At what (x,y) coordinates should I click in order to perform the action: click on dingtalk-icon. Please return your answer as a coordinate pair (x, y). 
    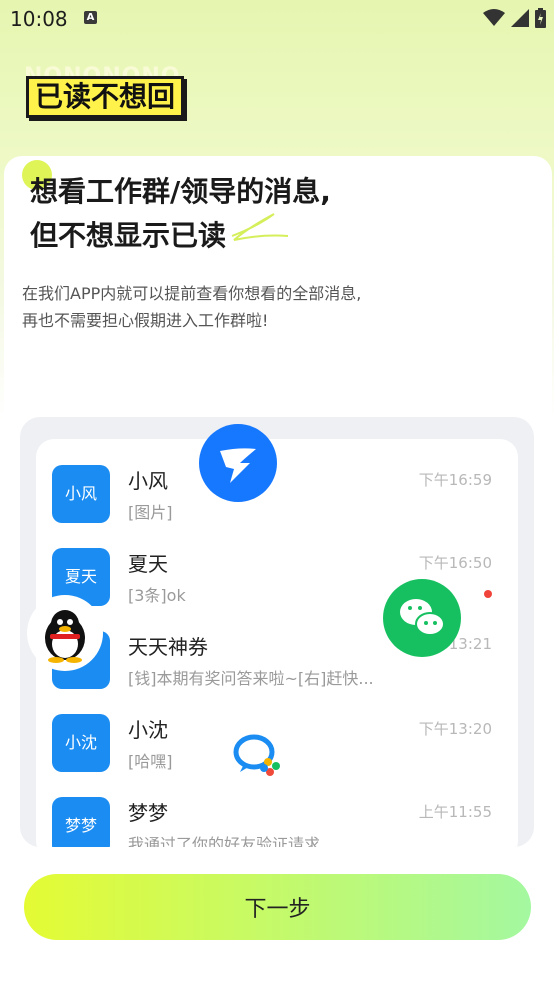
    Looking at the image, I should click on (238, 463).